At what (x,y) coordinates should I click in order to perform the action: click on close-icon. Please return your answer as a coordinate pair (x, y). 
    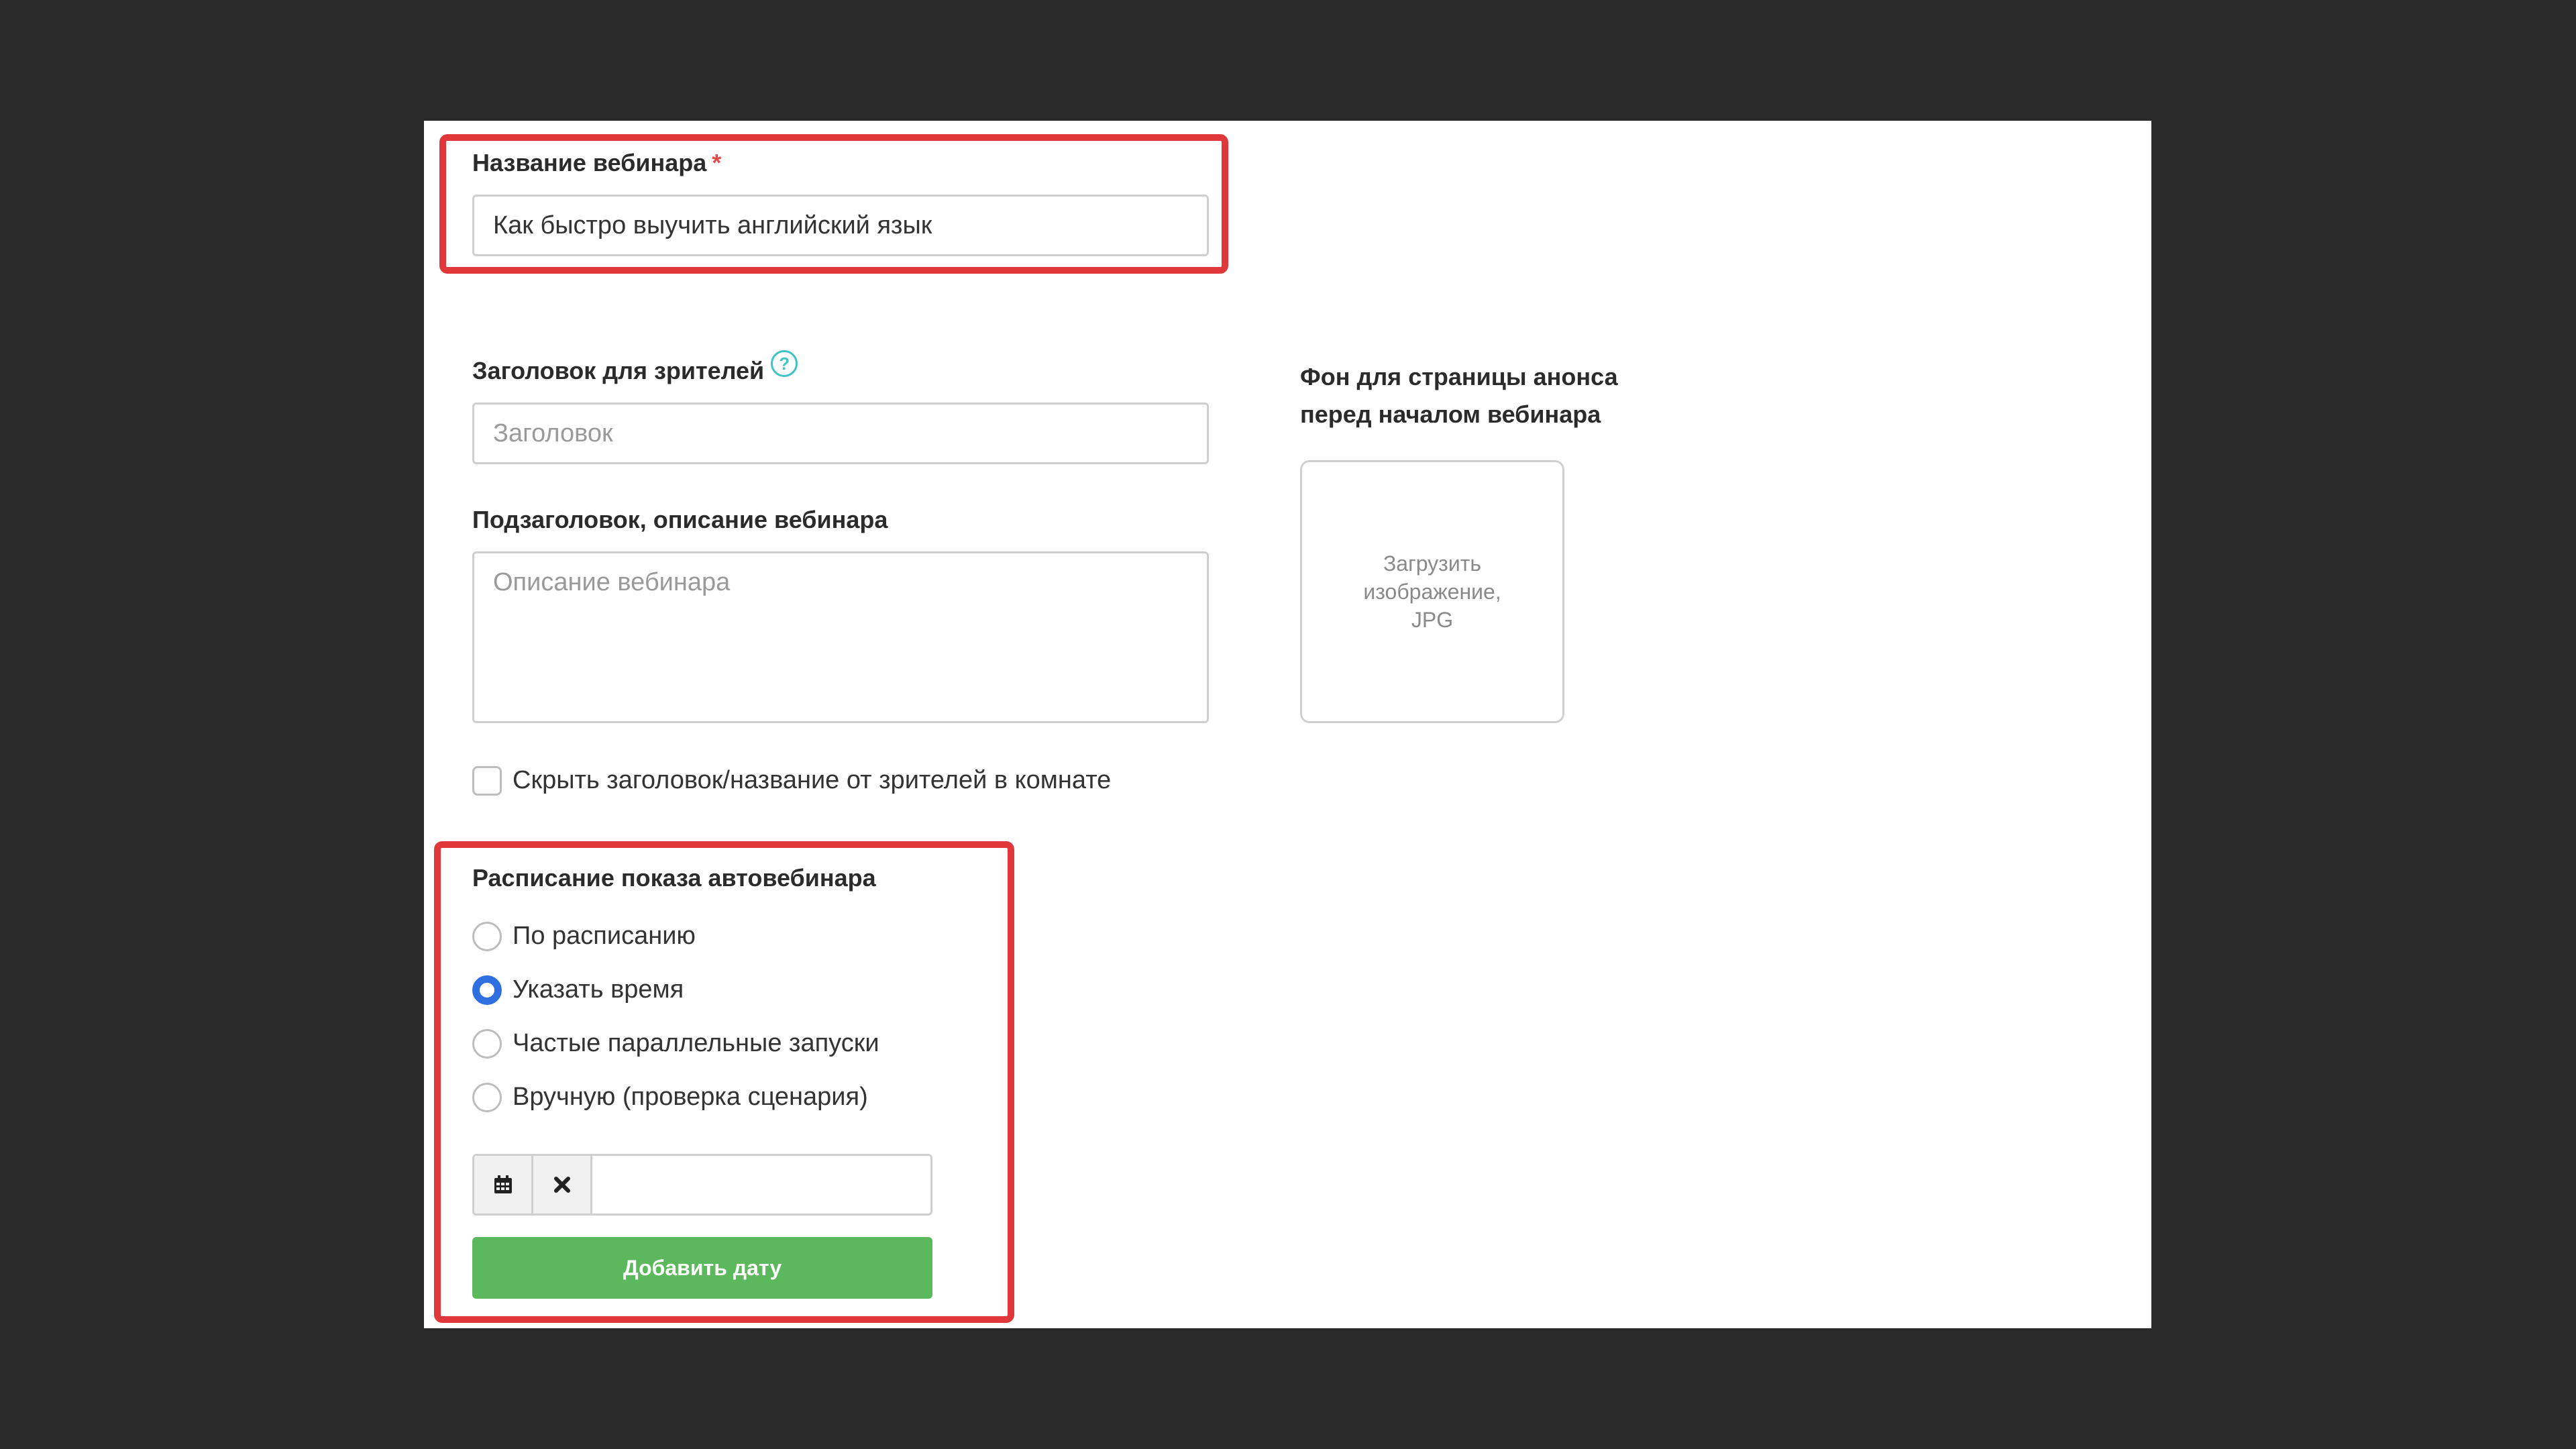
    Looking at the image, I should click on (561, 1185).